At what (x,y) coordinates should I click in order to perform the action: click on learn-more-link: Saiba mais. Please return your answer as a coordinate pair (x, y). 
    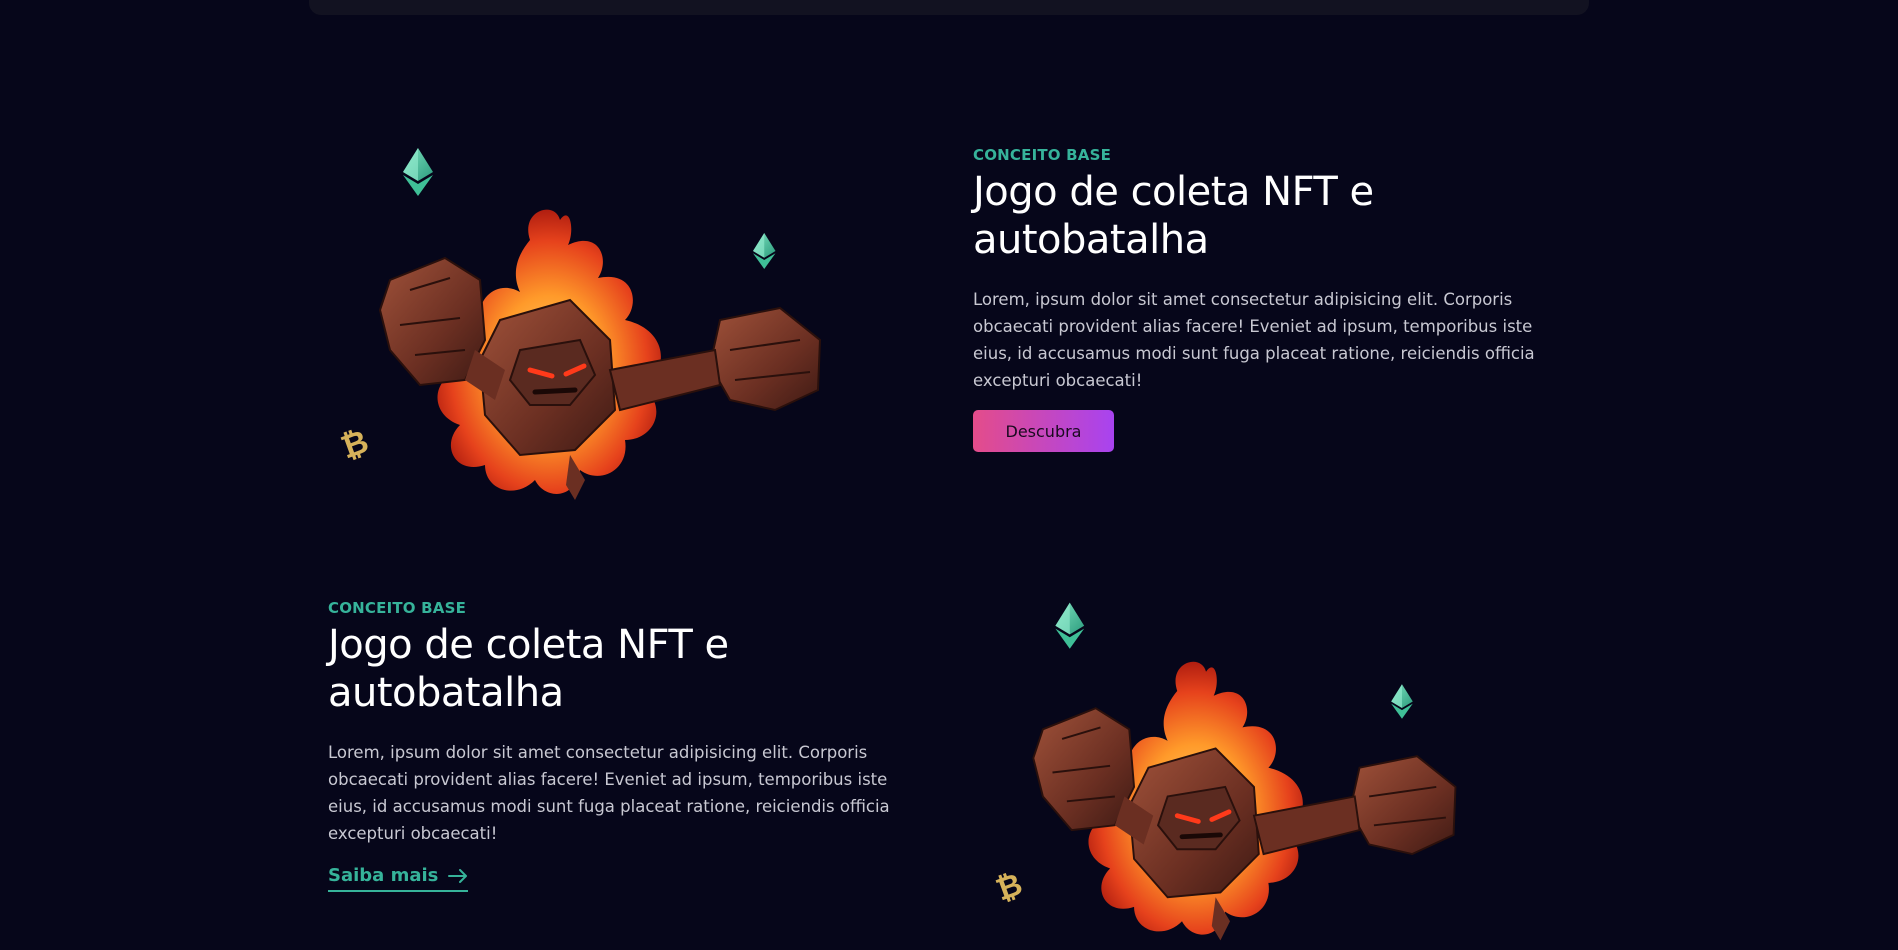
    Looking at the image, I should click on (398, 878).